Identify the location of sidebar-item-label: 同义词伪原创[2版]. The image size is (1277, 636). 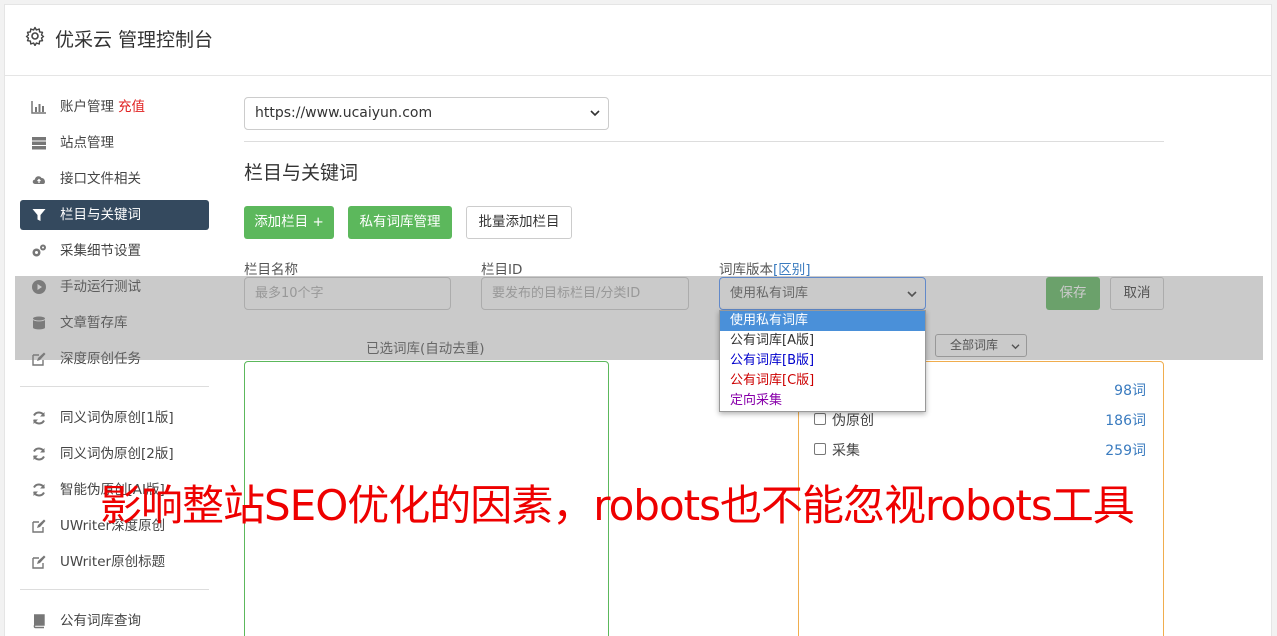
(117, 454).